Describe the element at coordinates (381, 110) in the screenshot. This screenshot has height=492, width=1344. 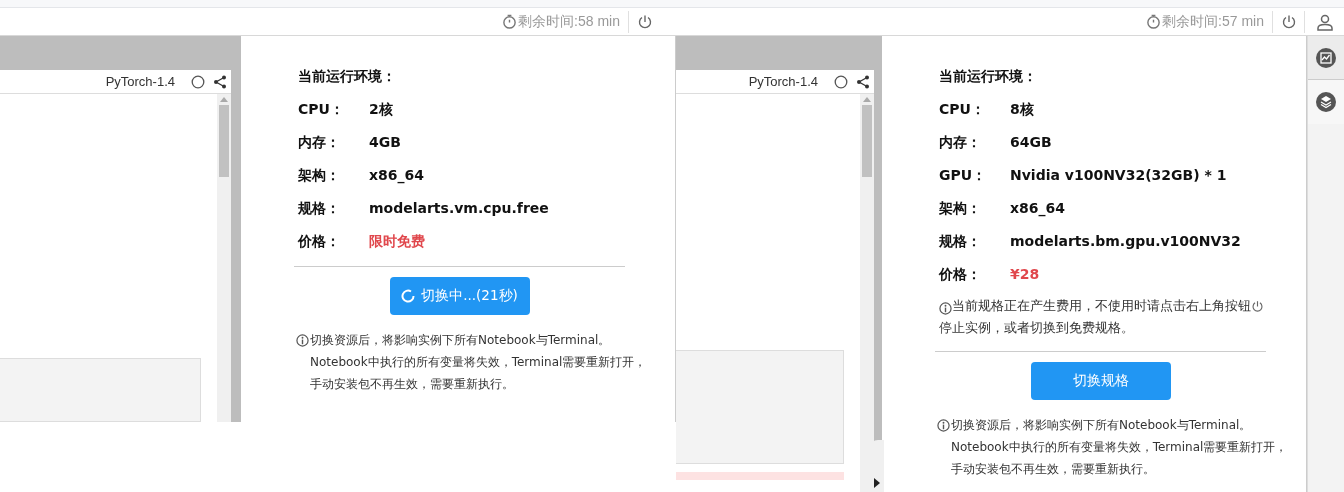
I see `spec-value: 2核` at that location.